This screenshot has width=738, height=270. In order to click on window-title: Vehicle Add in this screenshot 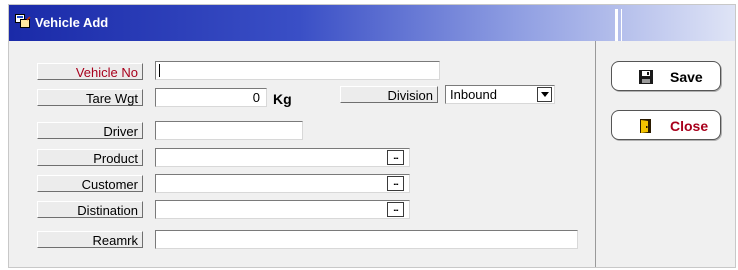, I will do `click(72, 22)`.